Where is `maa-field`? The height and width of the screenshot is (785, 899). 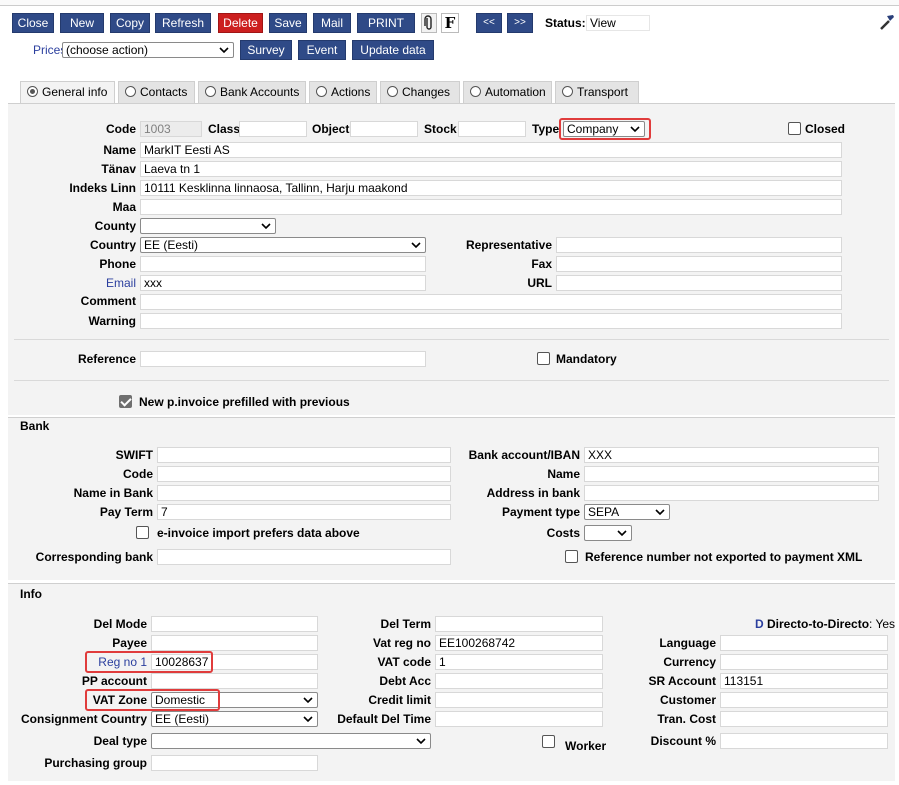
maa-field is located at coordinates (491, 207).